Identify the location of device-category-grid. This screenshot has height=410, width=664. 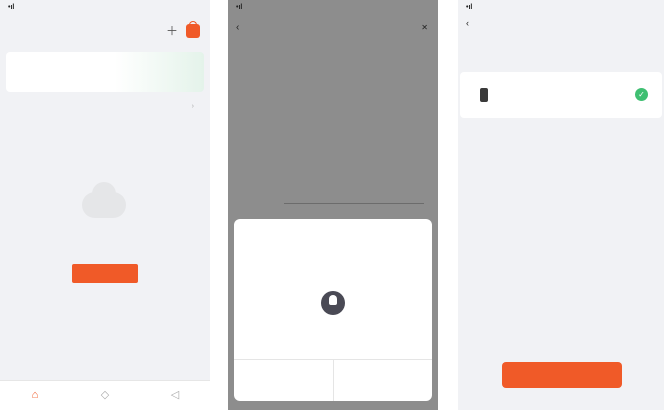
(333, 132).